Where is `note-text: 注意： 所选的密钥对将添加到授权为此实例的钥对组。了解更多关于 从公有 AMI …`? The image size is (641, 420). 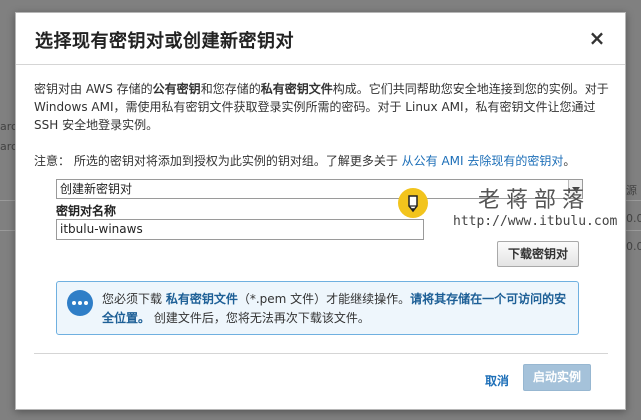 note-text: 注意： 所选的密钥对将添加到授权为此实例的钥对组。了解更多关于 从公有 AMI … is located at coordinates (327, 161).